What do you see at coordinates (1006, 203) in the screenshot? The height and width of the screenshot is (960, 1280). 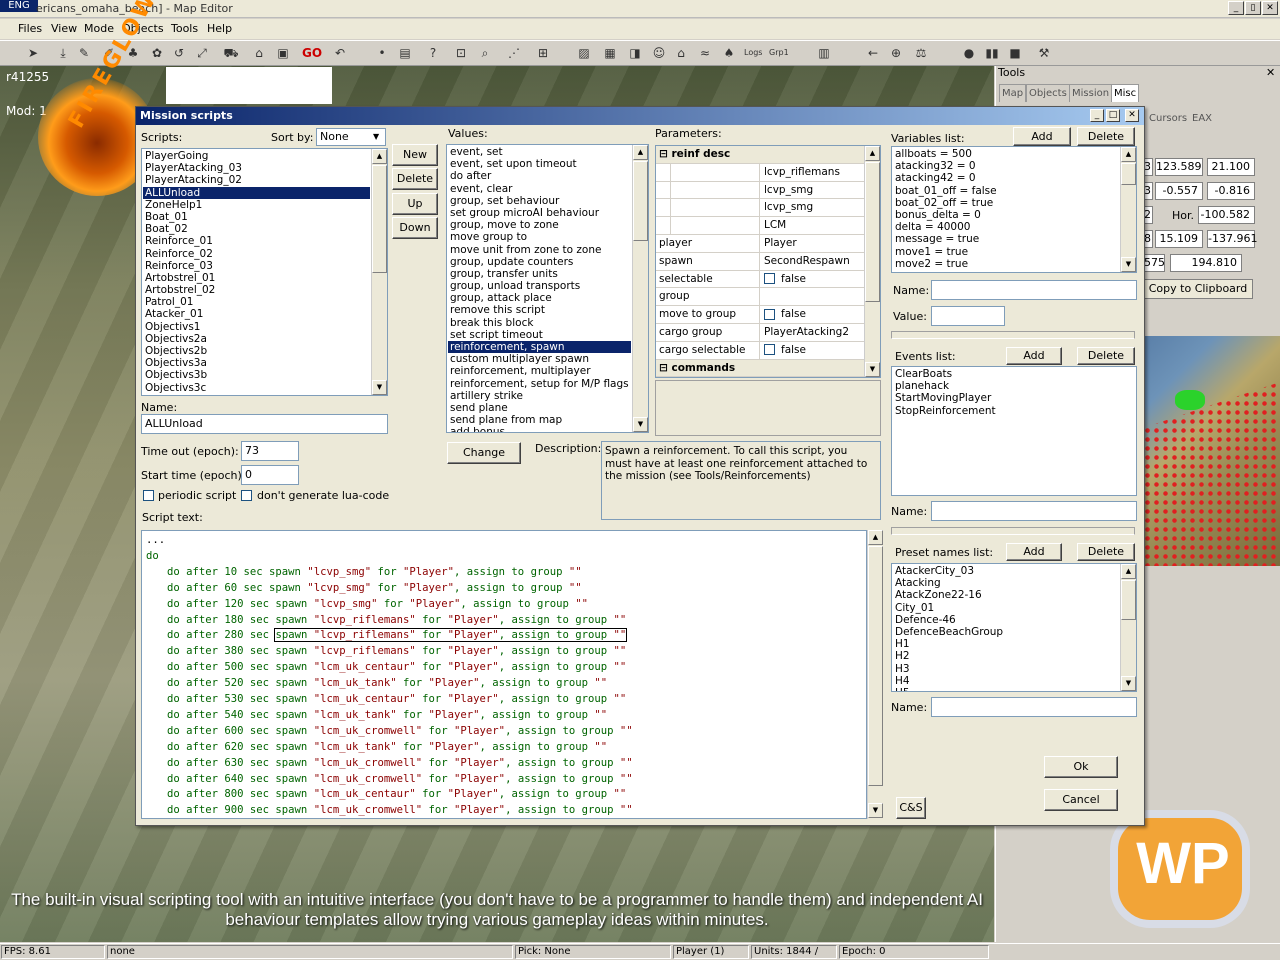 I see `list-item: boat_02_off = true` at bounding box center [1006, 203].